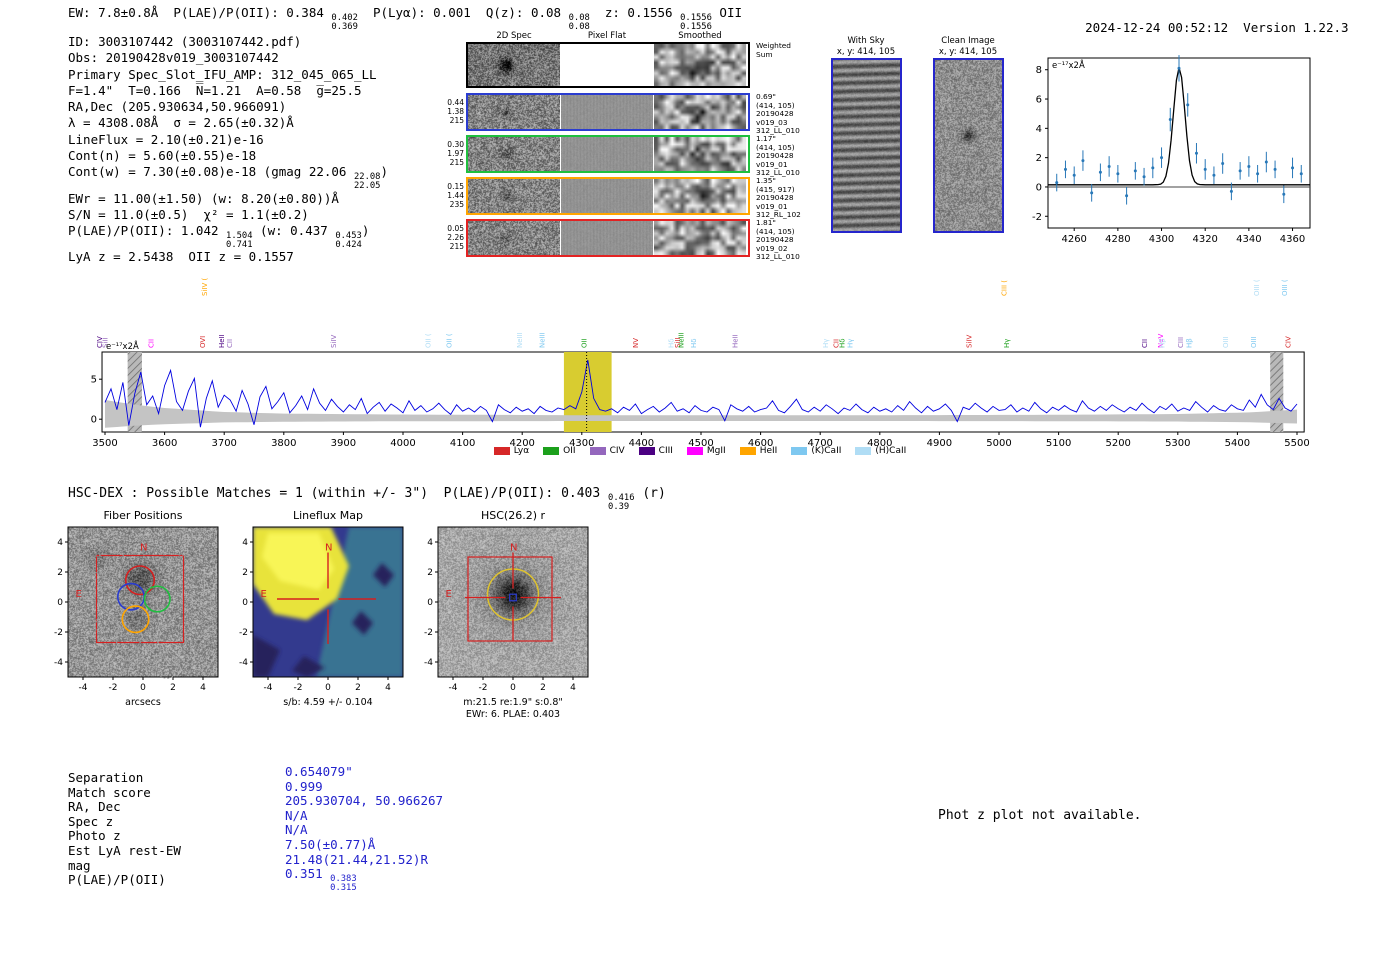 The height and width of the screenshot is (953, 1400). Describe the element at coordinates (655, 451) in the screenshot. I see `legend-item-ciii: CIII` at that location.